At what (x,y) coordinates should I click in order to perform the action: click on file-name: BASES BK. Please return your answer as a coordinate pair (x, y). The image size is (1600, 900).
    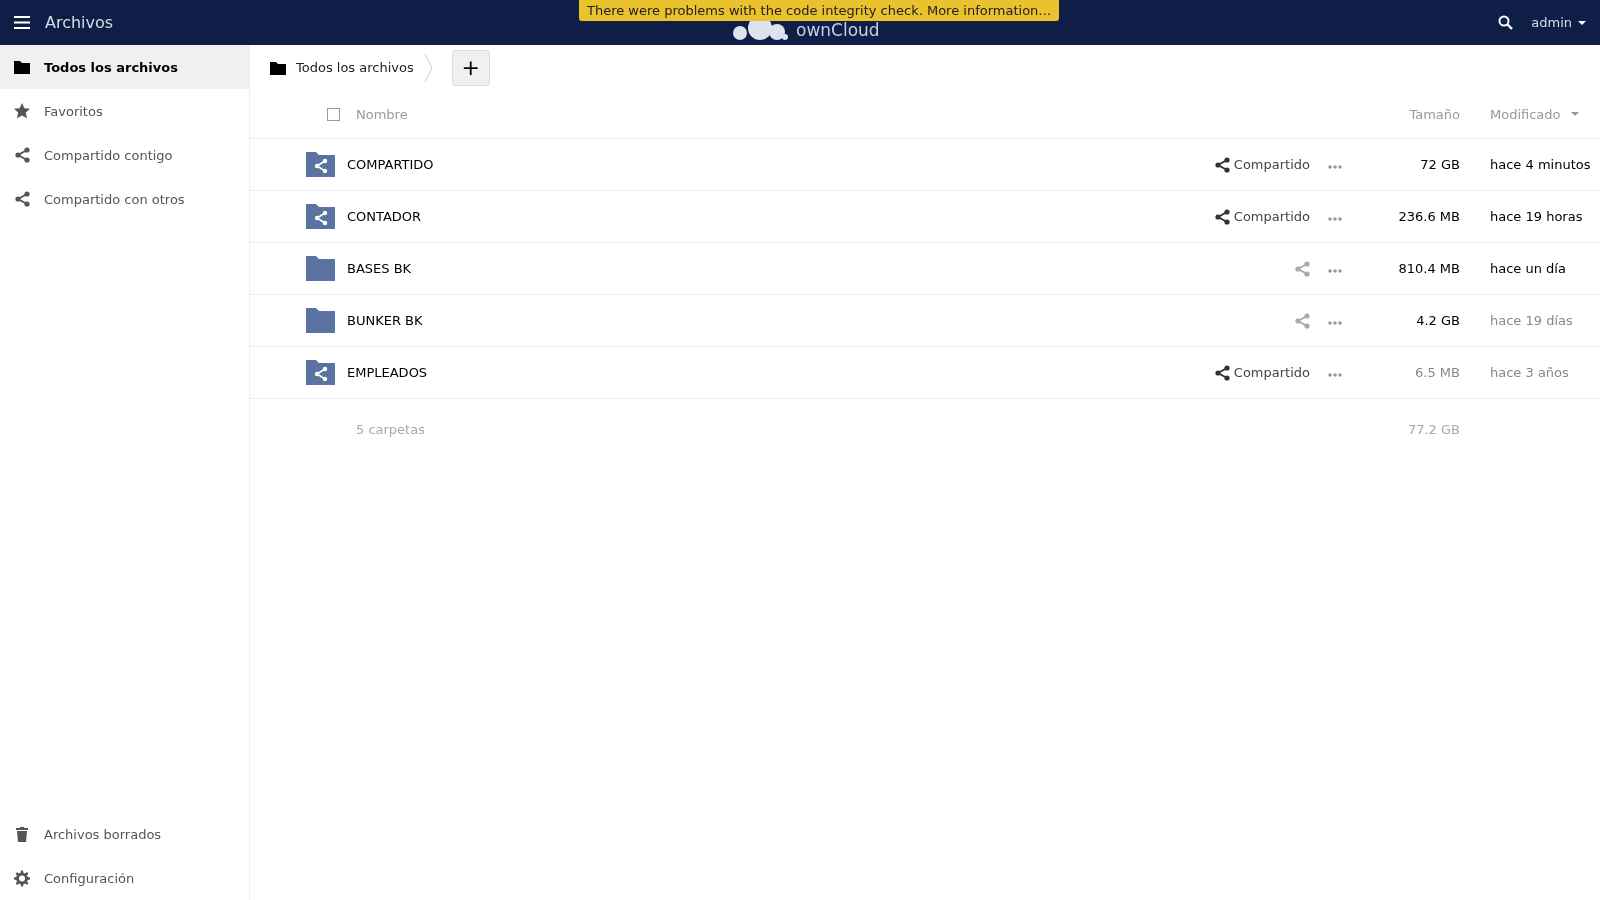
    Looking at the image, I should click on (379, 268).